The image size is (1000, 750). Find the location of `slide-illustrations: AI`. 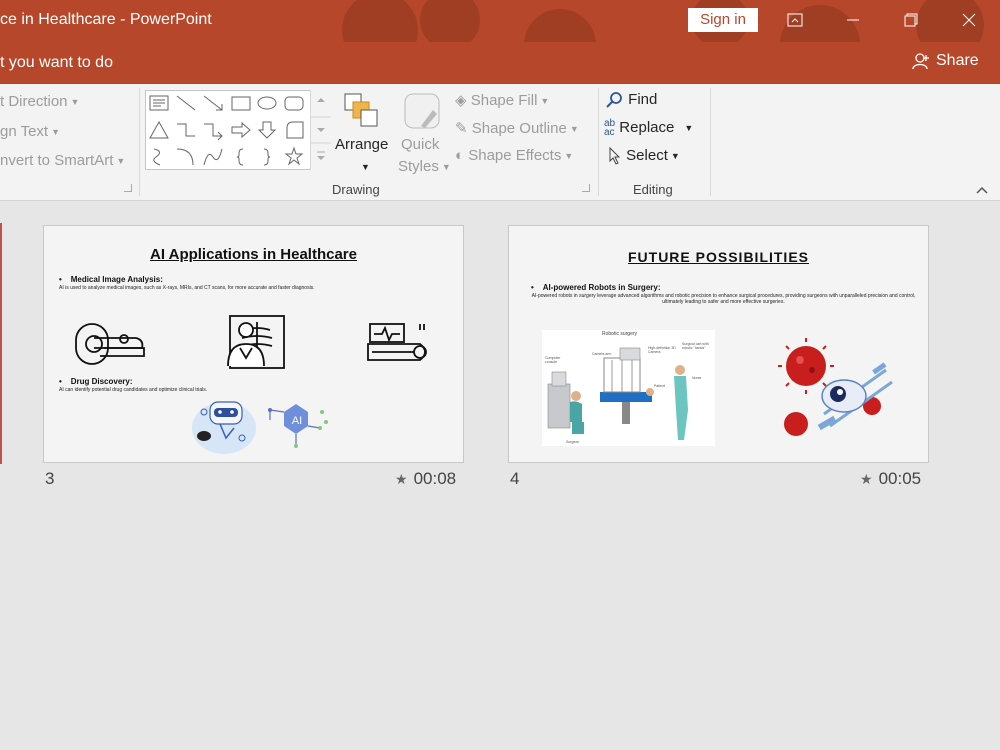

slide-illustrations: AI is located at coordinates (251, 384).